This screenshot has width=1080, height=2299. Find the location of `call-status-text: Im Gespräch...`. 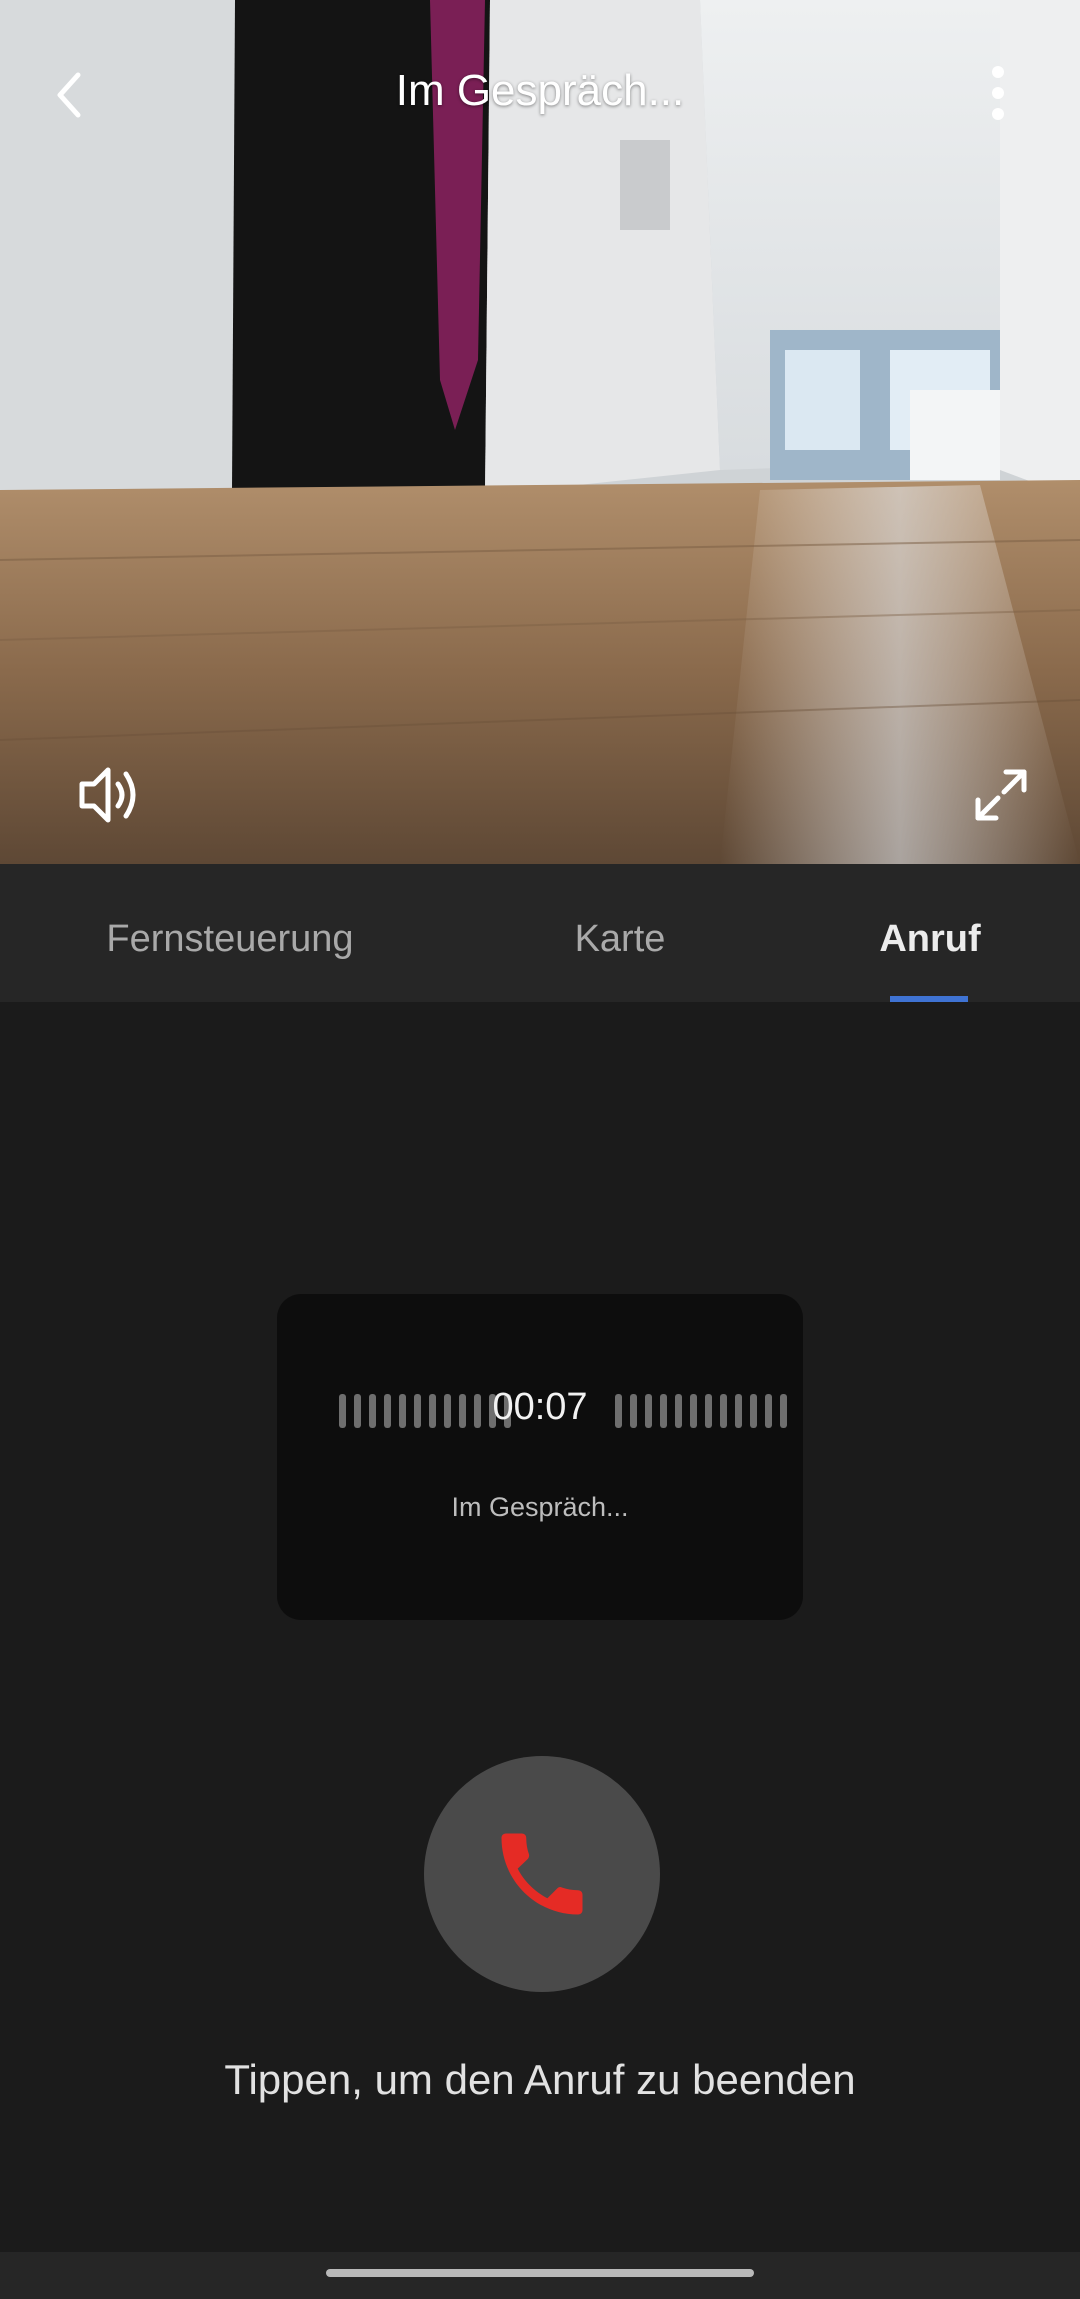

call-status-text: Im Gespräch... is located at coordinates (540, 1507).